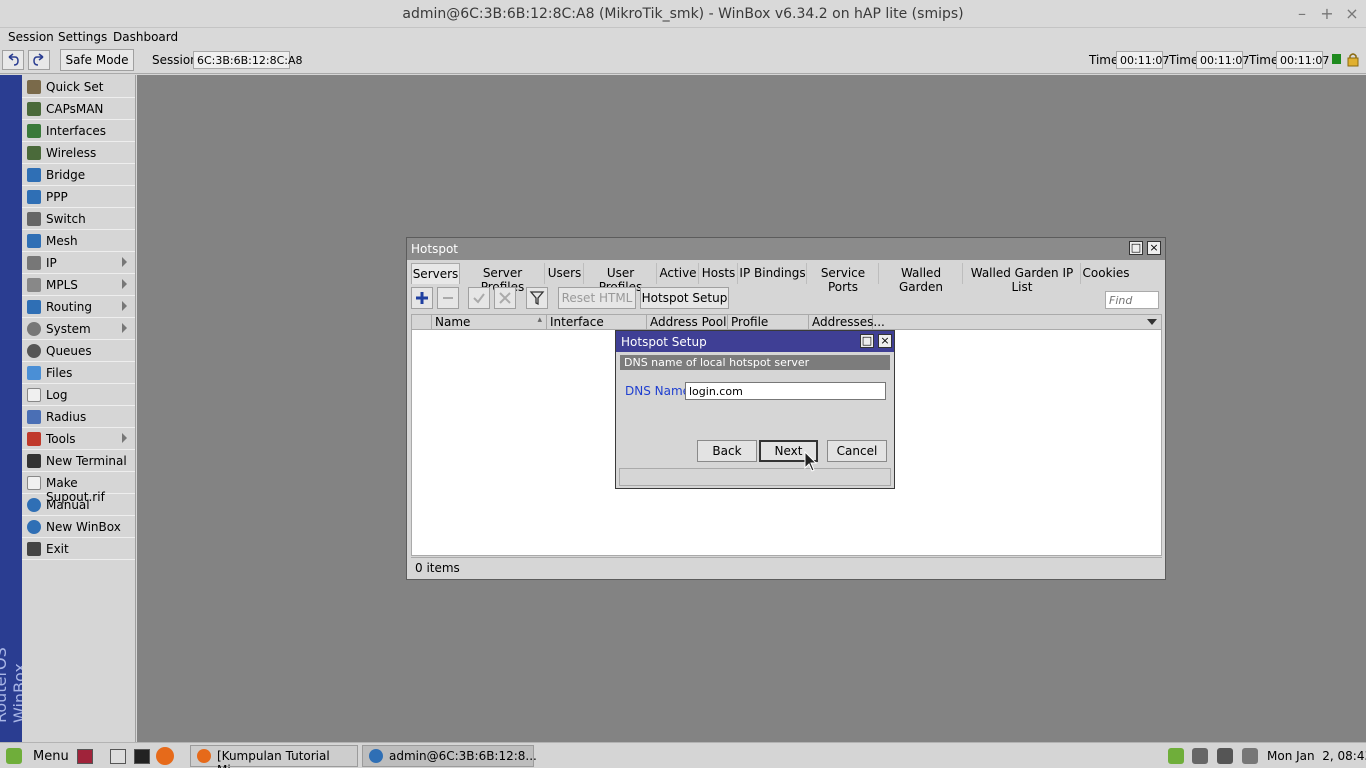  Describe the element at coordinates (1336, 59) in the screenshot. I see `connection-status-icon` at that location.